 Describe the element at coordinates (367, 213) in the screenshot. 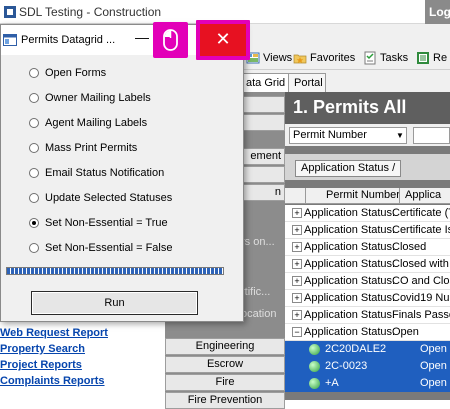

I see `group-row: + Application Status: Certificate (T` at that location.